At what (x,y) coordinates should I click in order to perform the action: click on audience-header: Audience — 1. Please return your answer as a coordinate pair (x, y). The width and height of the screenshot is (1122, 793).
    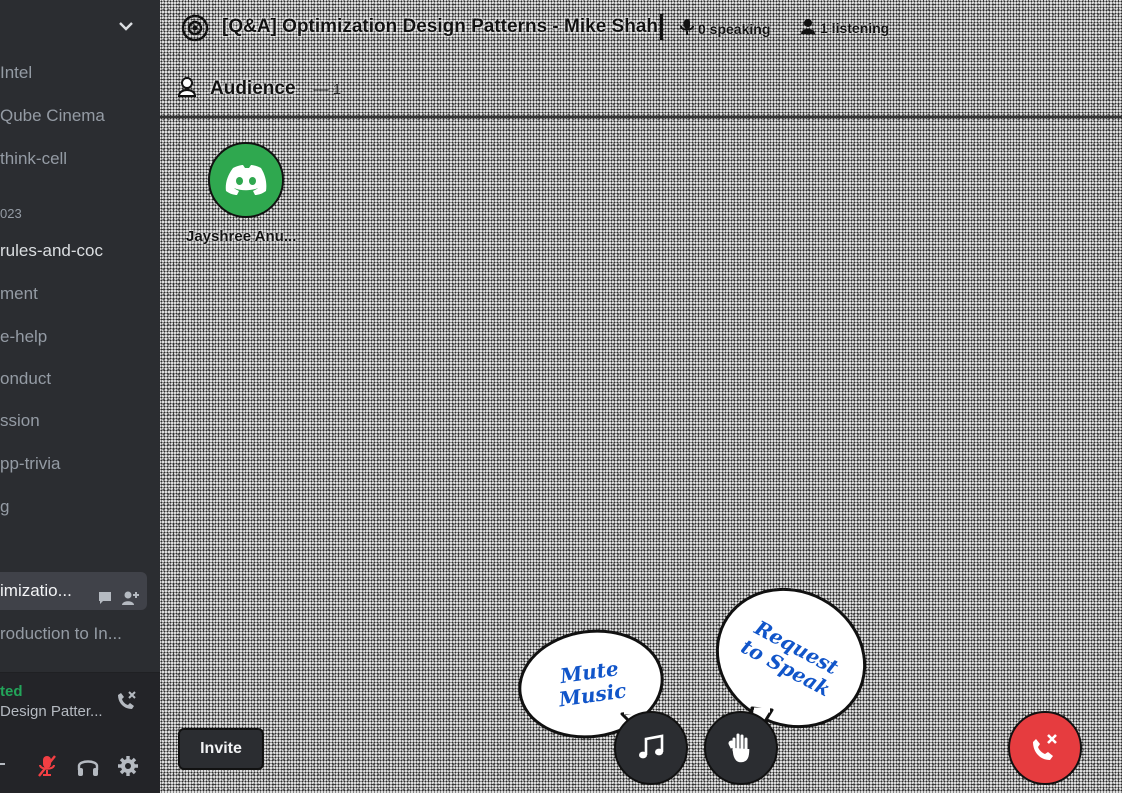
    Looking at the image, I should click on (259, 89).